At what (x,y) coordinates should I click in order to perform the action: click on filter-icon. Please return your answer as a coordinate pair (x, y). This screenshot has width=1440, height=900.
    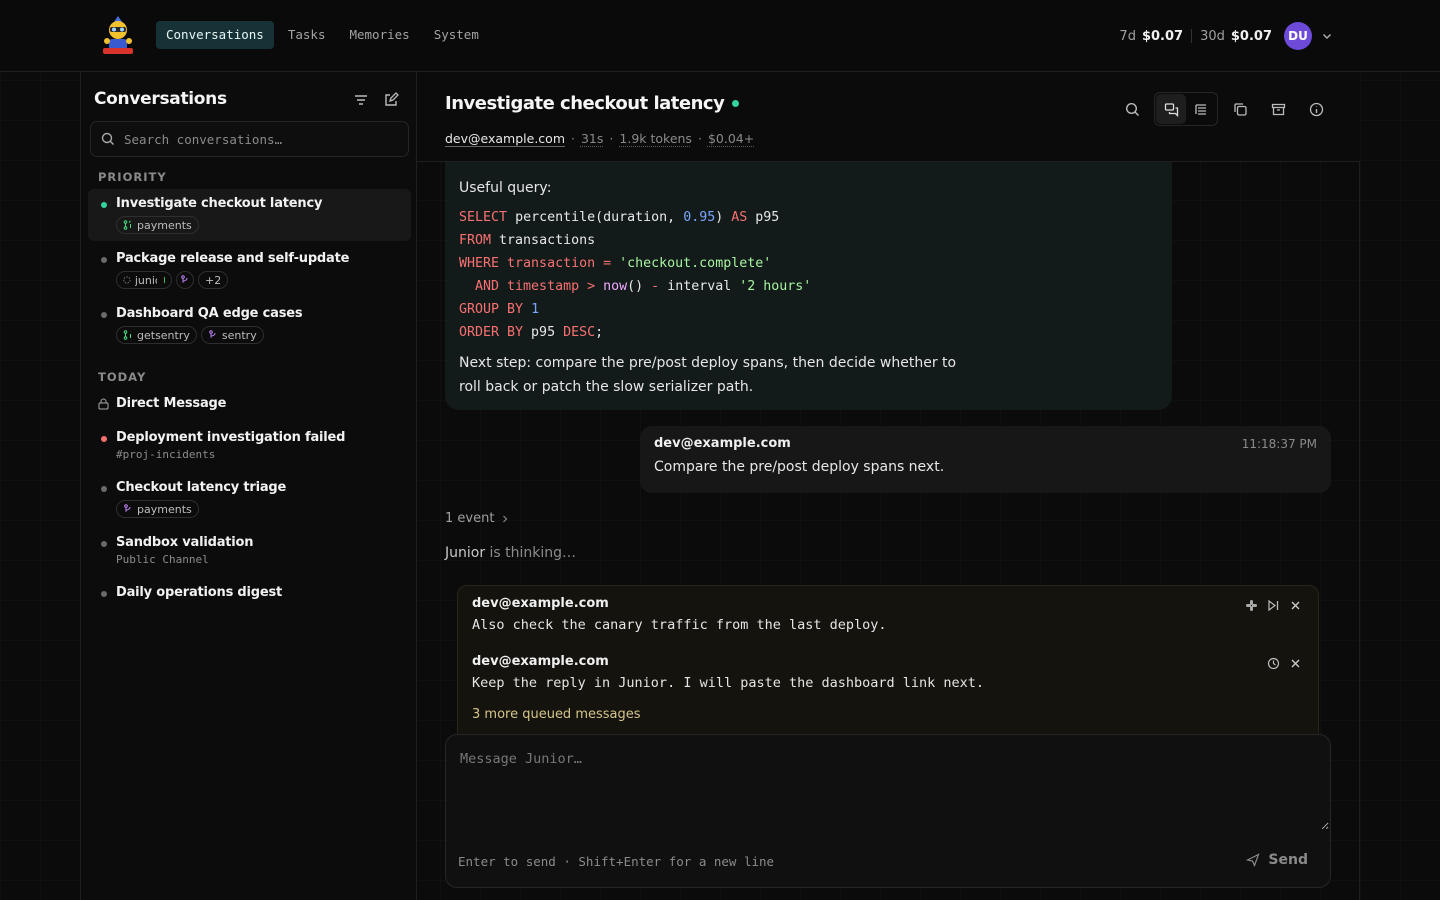
    Looking at the image, I should click on (361, 100).